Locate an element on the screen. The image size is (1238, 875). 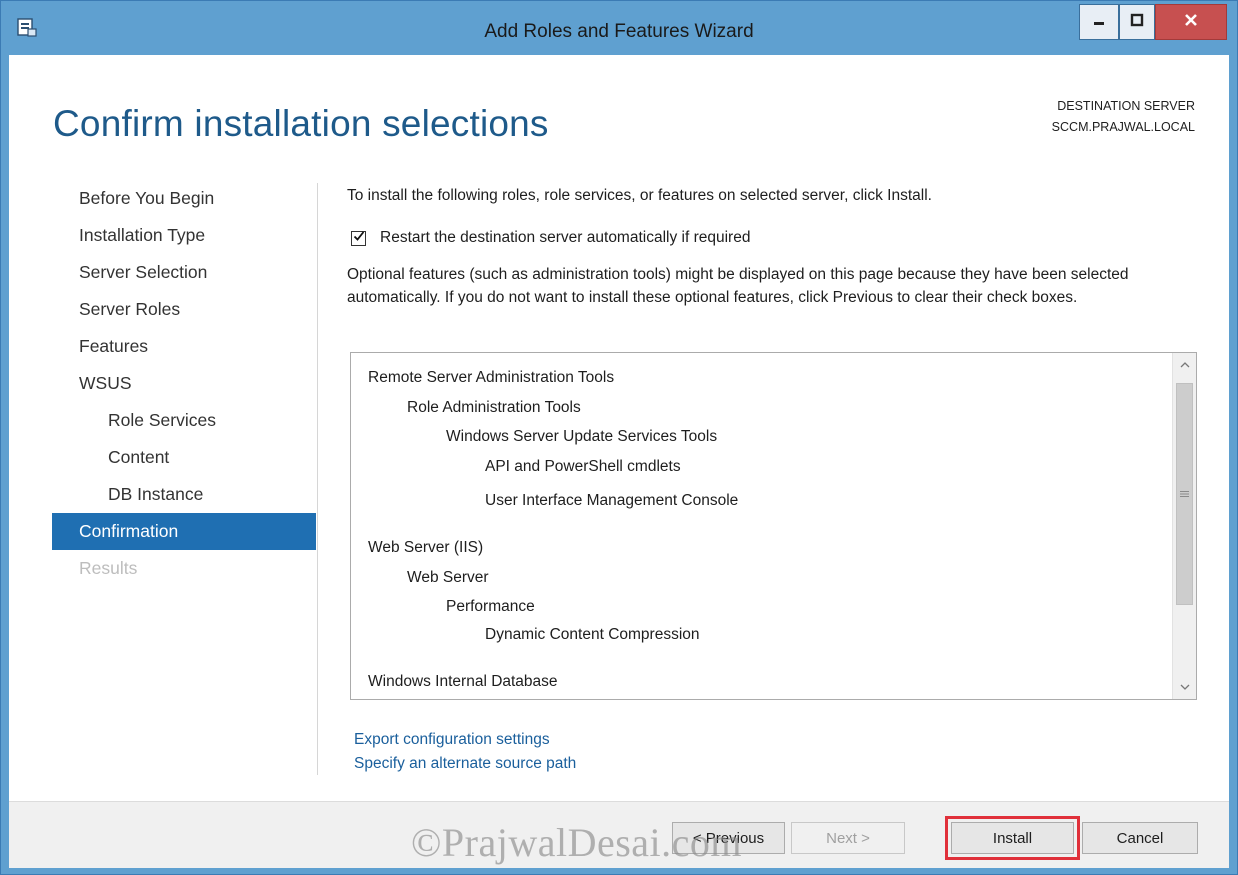
nav-item-server-roles: Server Roles is located at coordinates (184, 309).